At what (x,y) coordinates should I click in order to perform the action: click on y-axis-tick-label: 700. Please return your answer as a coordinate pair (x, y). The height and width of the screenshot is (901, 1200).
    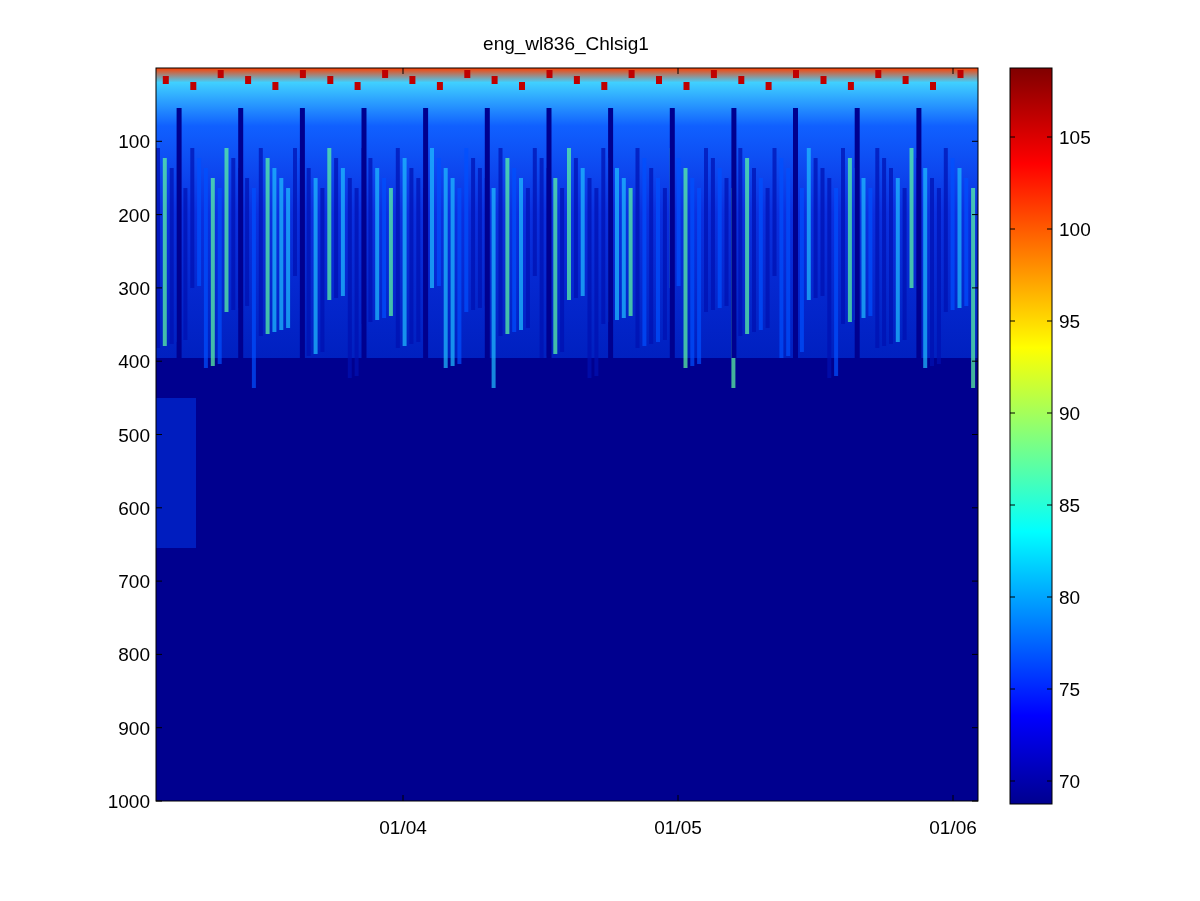
    Looking at the image, I should click on (134, 582).